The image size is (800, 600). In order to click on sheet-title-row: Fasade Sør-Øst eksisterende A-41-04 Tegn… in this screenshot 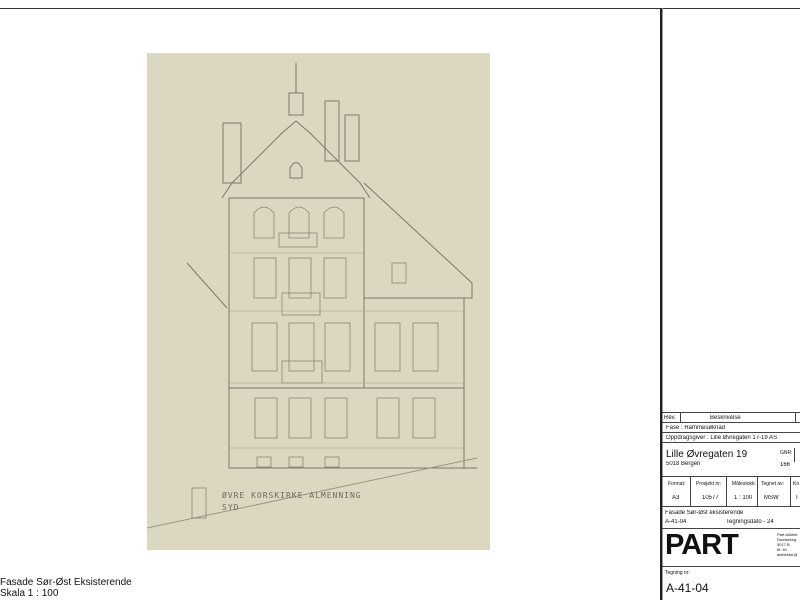, I will do `click(731, 517)`.